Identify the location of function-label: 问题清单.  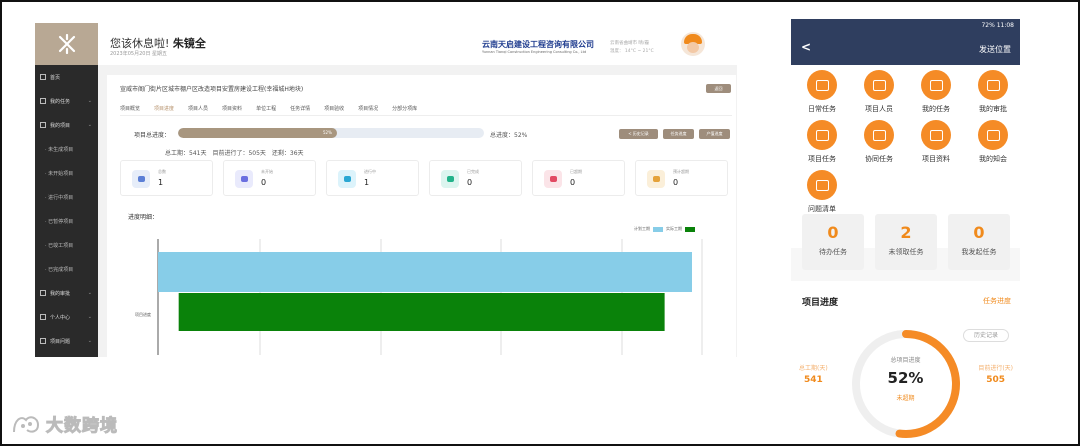
(822, 209).